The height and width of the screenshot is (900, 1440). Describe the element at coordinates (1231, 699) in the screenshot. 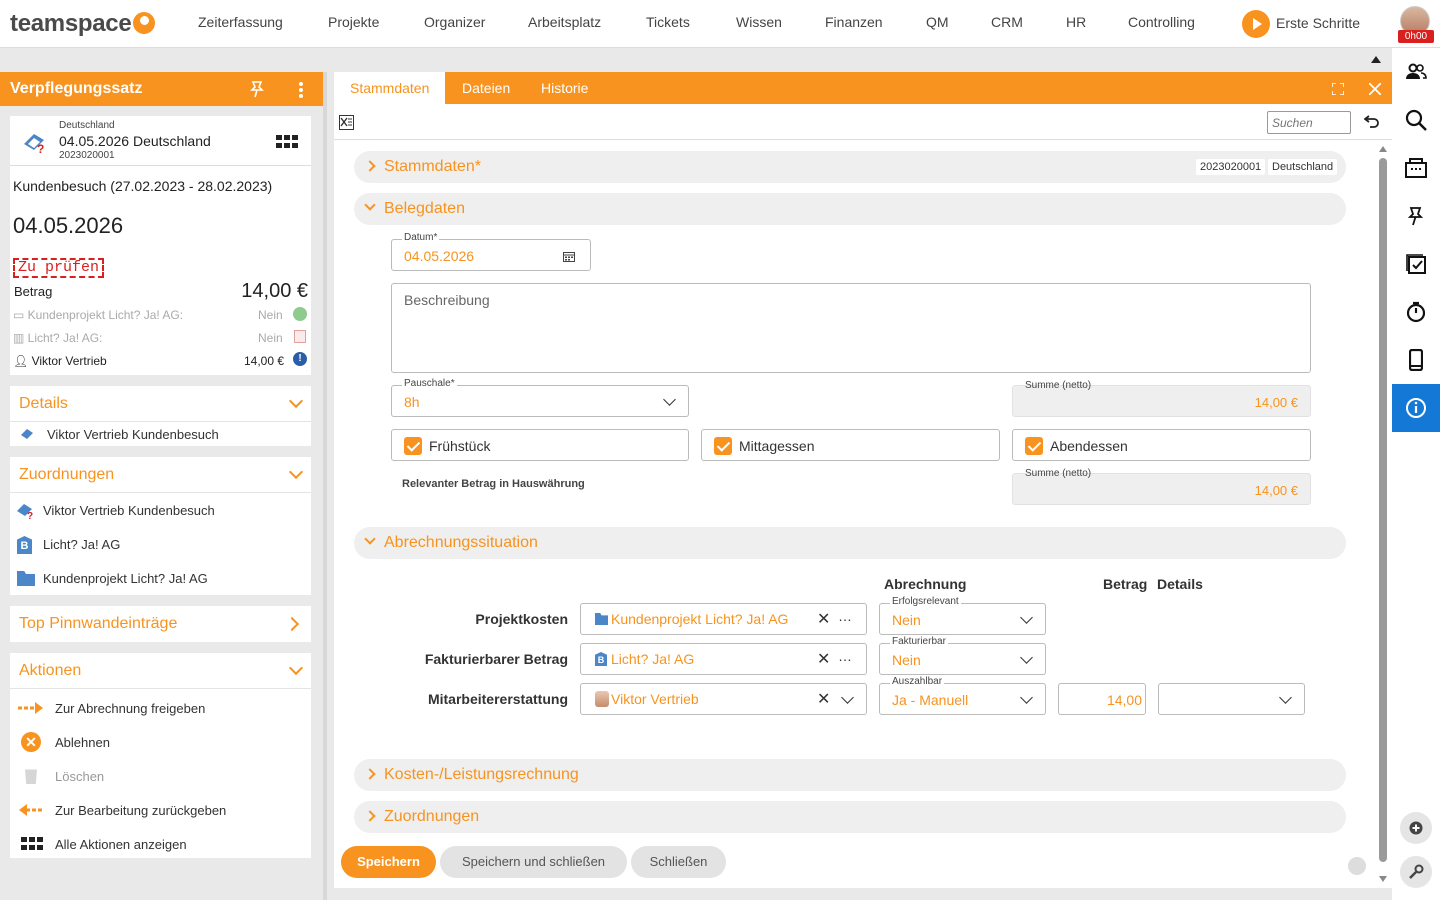

I see `details-select` at that location.